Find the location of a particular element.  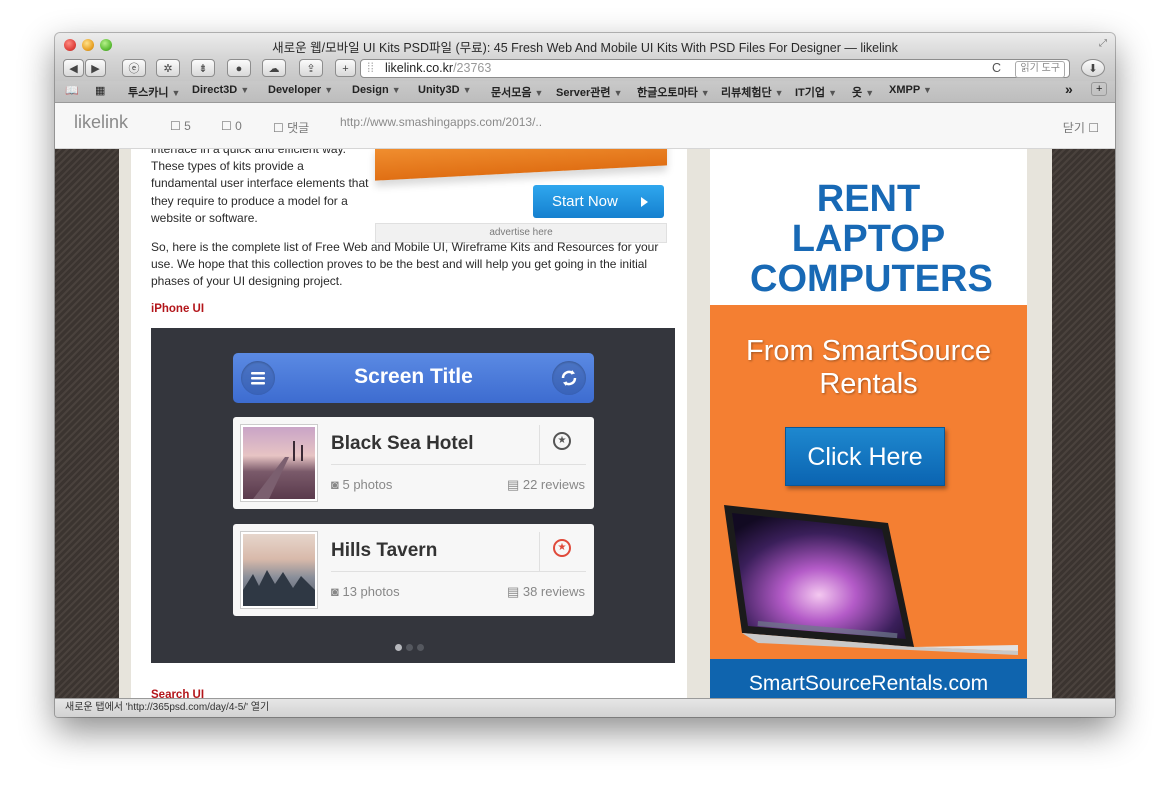

bookmark-item: Unity3D ▼ is located at coordinates (445, 90).